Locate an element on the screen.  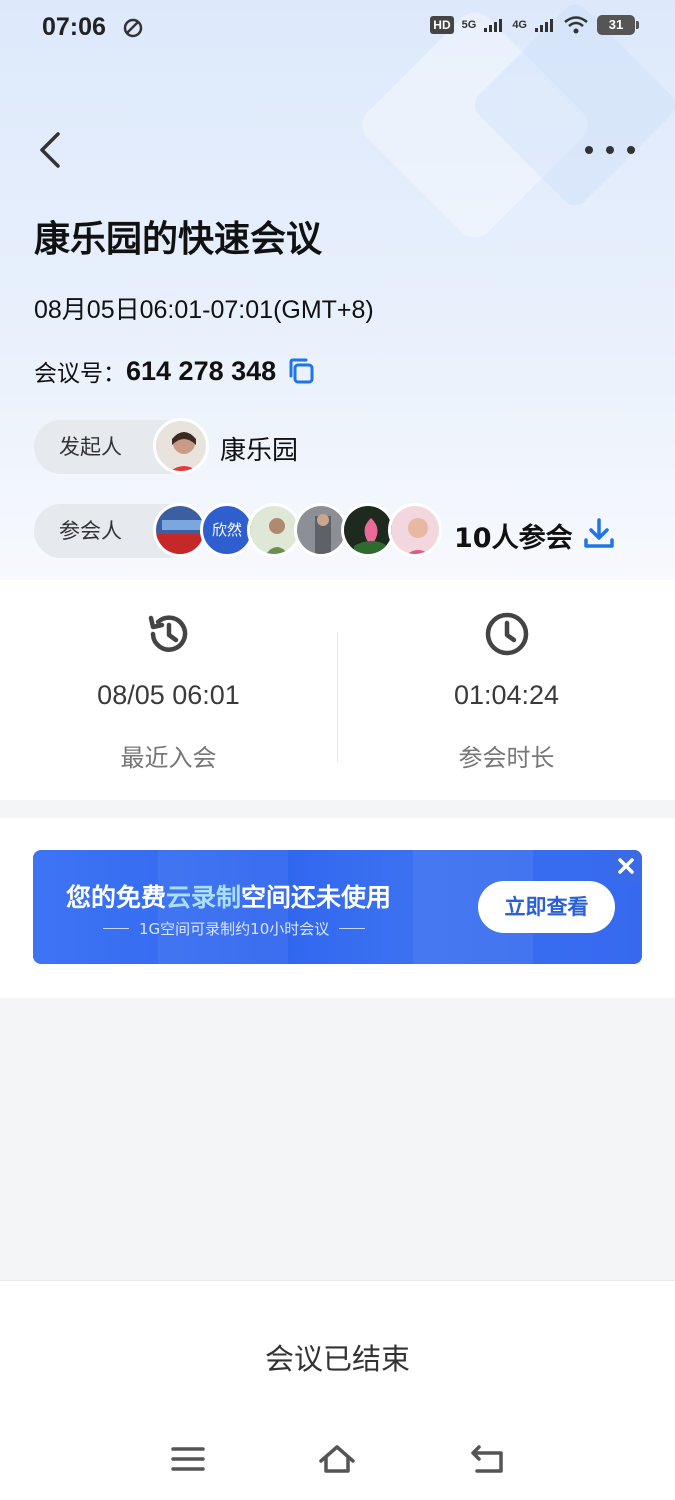
banner-subtext: 1G空间可录制约10小时会议 is located at coordinates (234, 929).